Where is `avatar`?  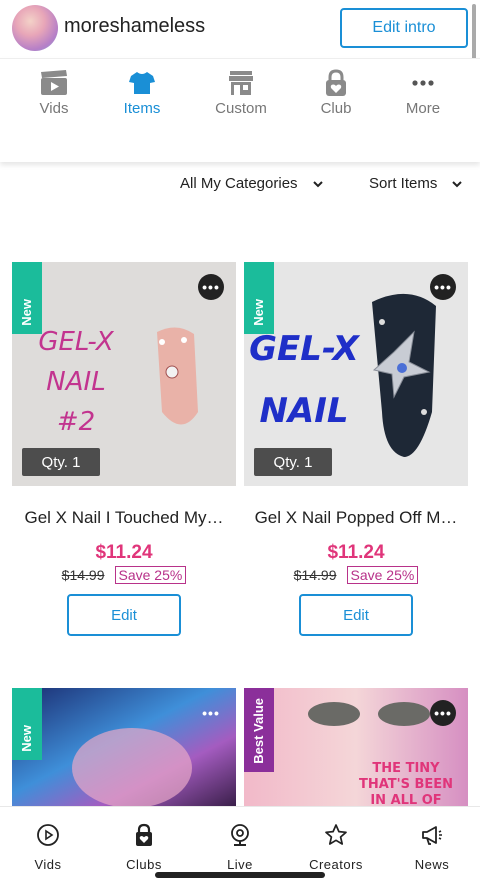
avatar is located at coordinates (35, 28).